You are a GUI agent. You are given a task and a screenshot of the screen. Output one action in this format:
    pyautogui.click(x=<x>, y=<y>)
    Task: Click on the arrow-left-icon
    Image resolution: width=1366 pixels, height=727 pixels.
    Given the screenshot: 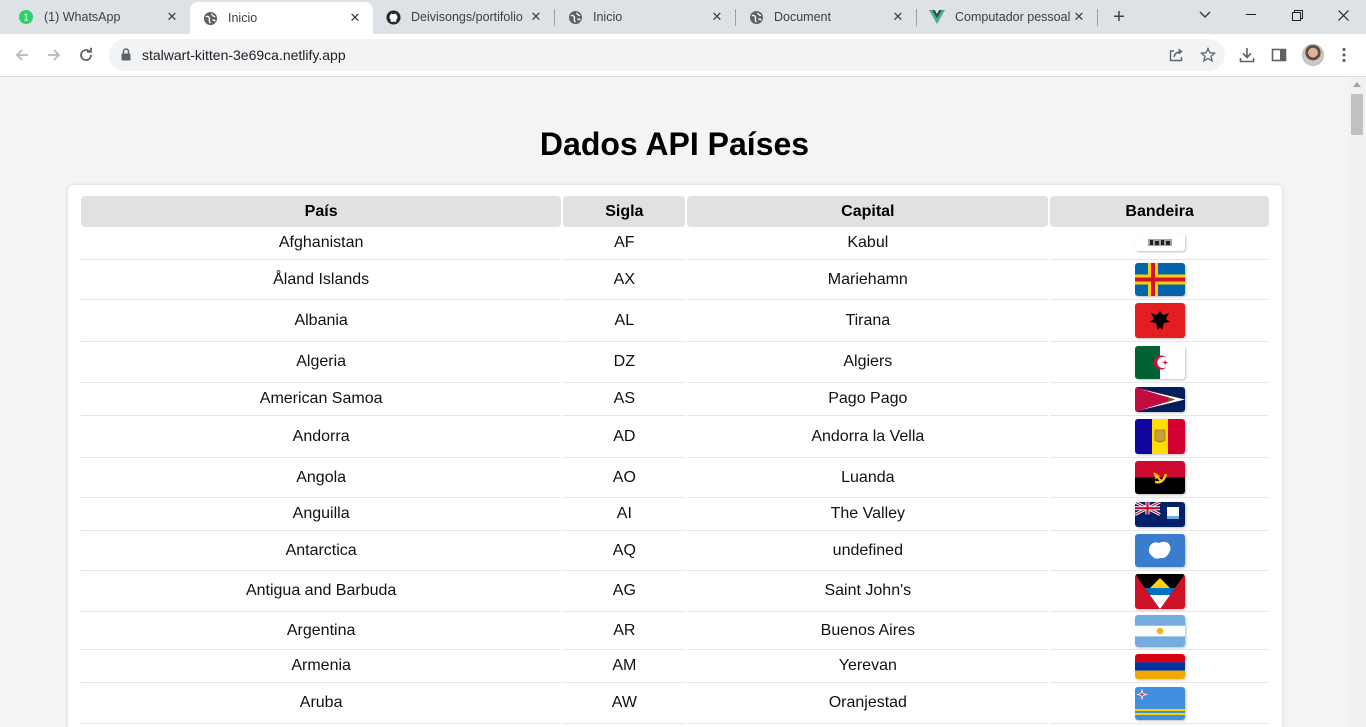 What is the action you would take?
    pyautogui.click(x=21, y=55)
    